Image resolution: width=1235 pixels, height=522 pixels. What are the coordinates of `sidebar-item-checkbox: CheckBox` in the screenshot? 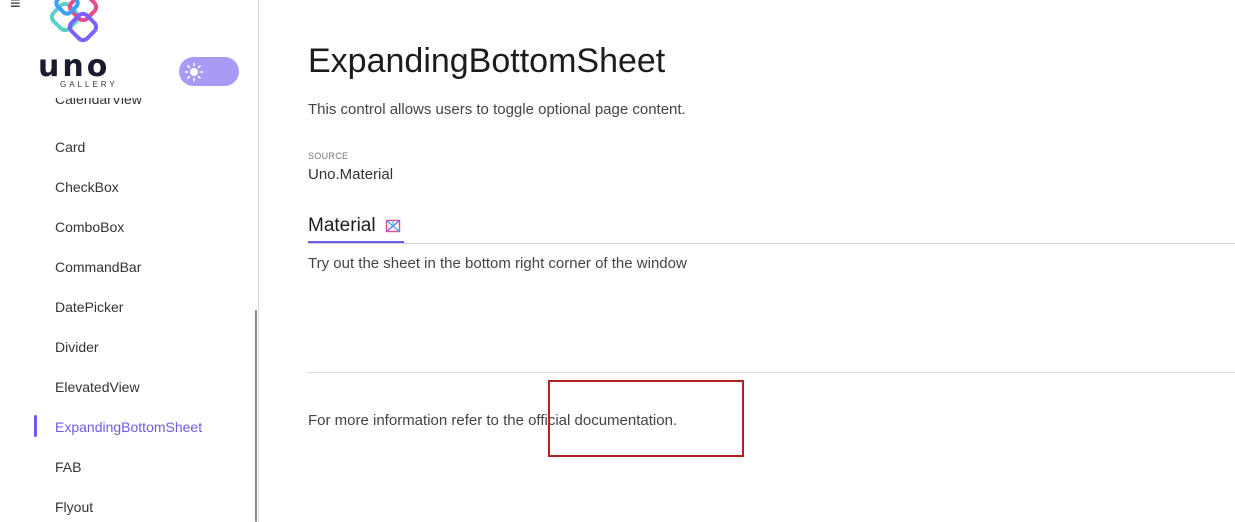 It's located at (87, 187).